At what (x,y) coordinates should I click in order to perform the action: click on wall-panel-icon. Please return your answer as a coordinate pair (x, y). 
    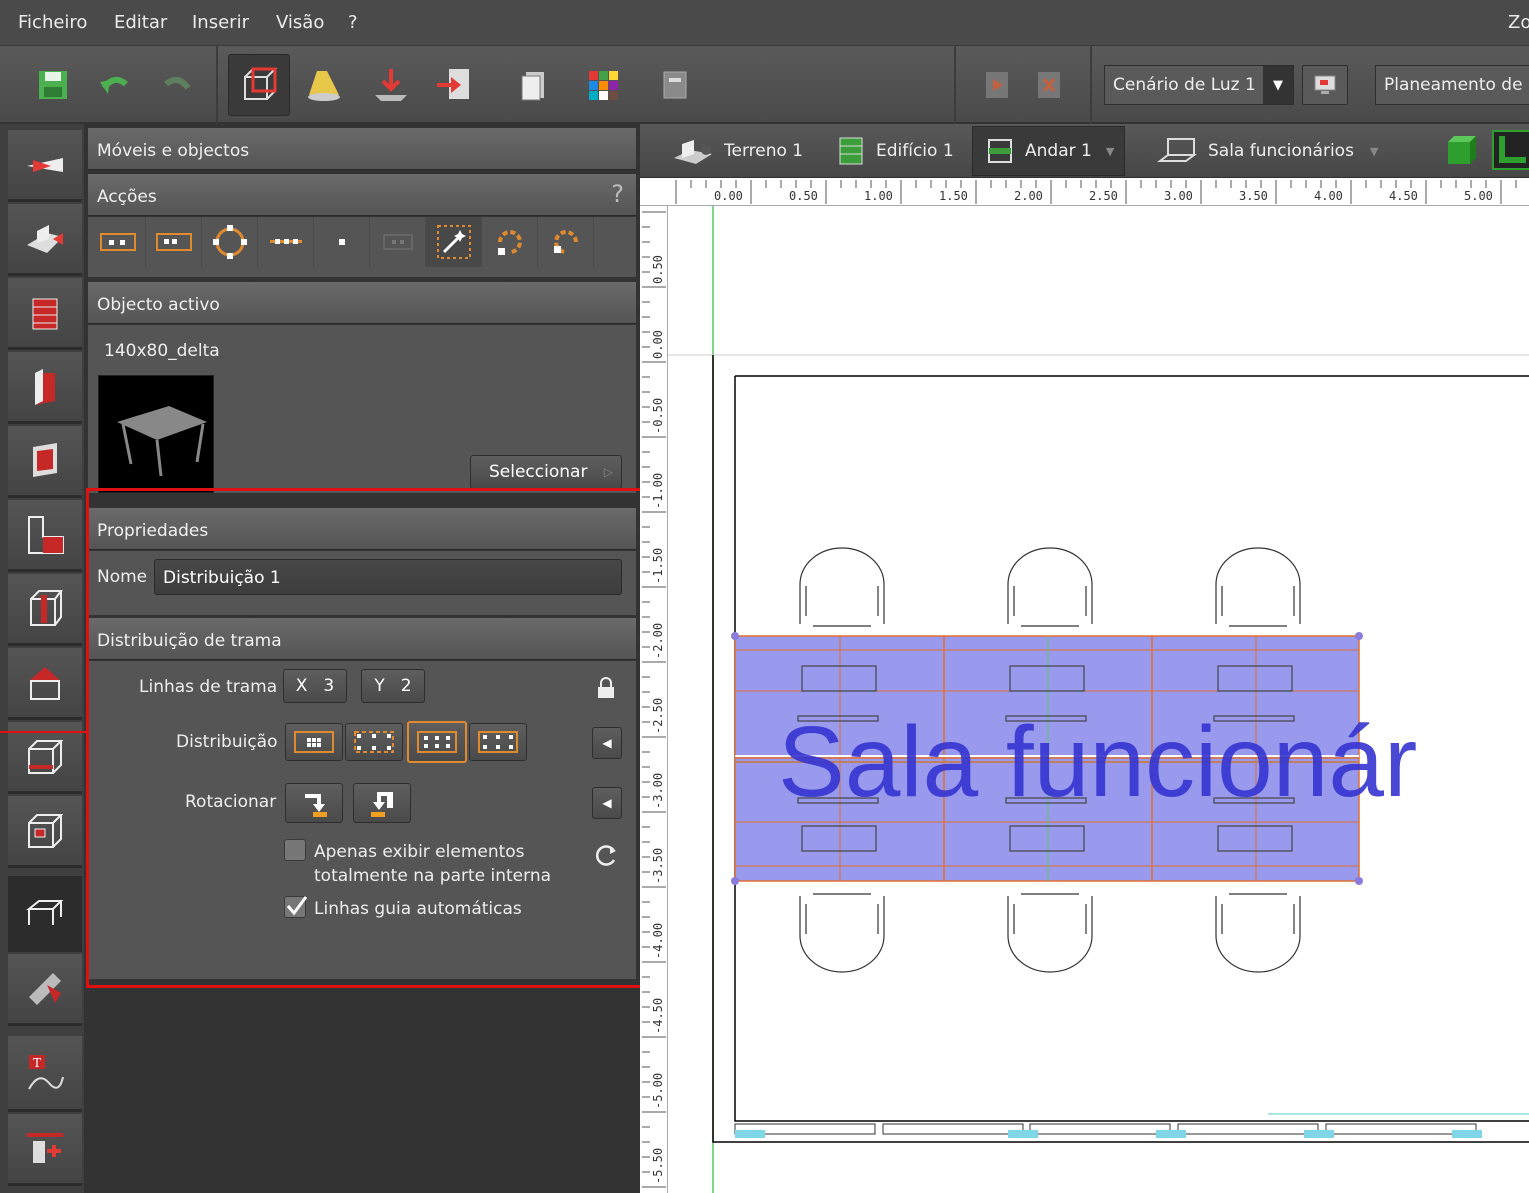
    Looking at the image, I should click on (45, 459).